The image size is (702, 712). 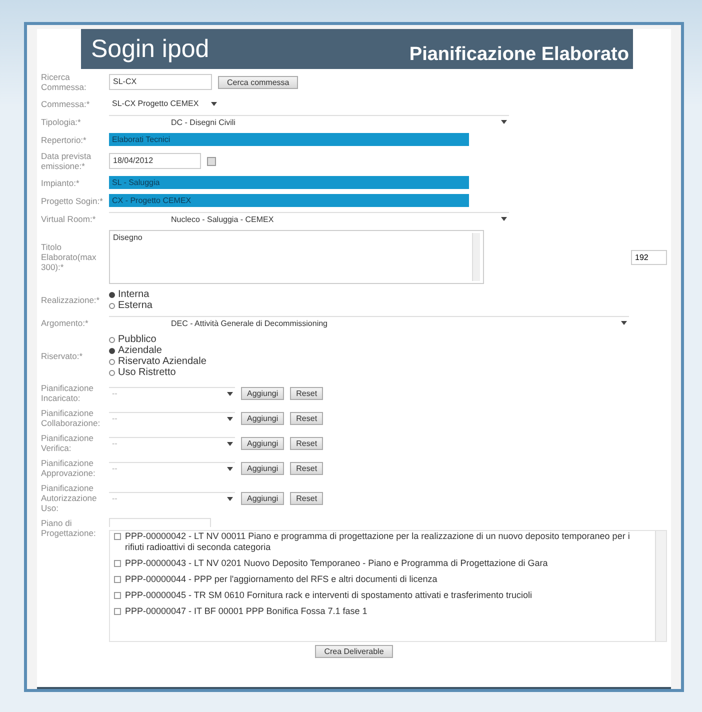 What do you see at coordinates (61, 121) in the screenshot?
I see `field-label: Tipologia:*` at bounding box center [61, 121].